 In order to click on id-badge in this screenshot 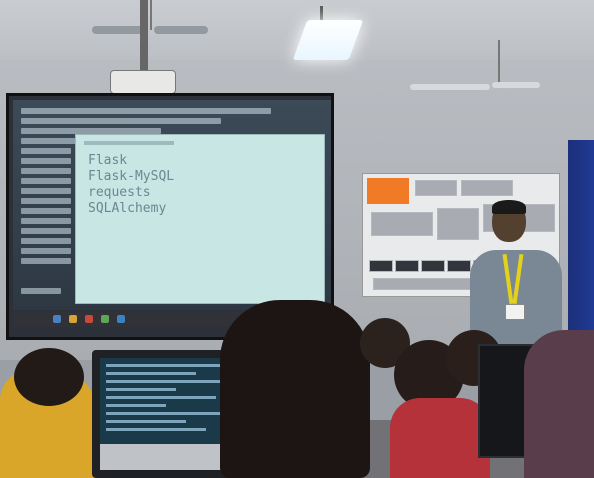, I will do `click(515, 312)`.